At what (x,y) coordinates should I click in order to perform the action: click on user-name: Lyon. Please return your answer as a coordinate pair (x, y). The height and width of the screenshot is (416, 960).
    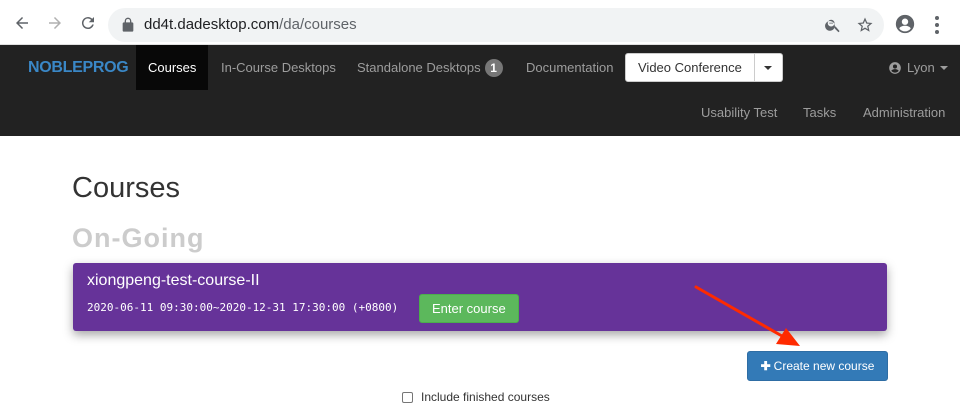
    Looking at the image, I should click on (921, 67).